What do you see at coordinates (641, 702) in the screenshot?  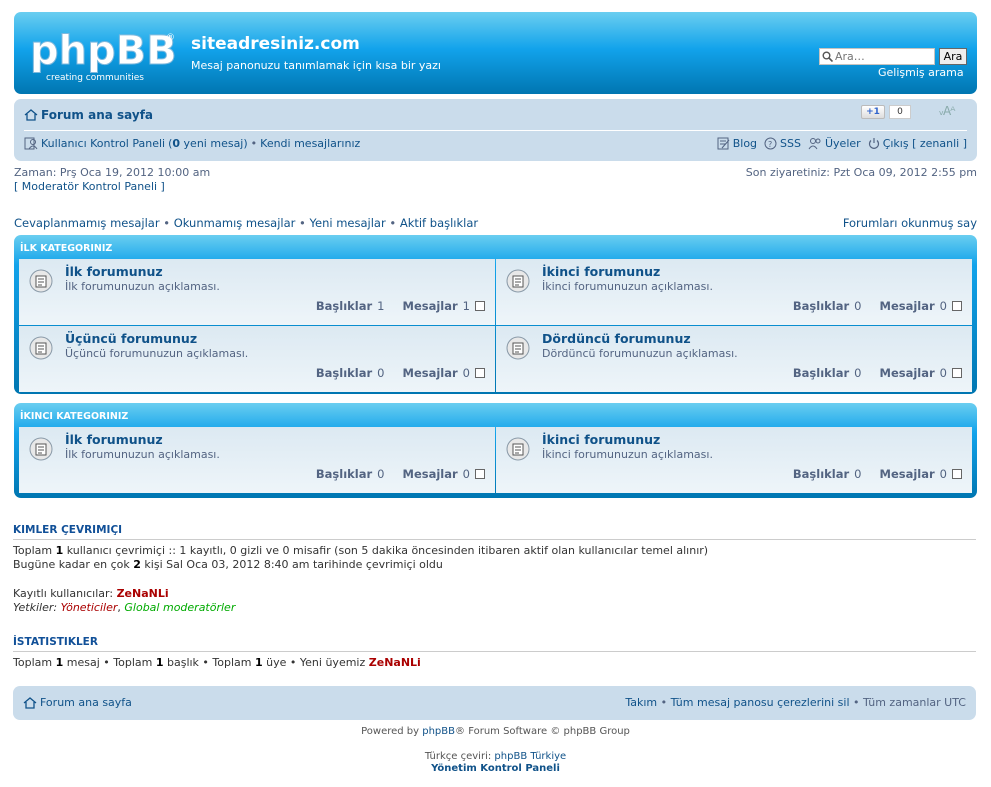 I see `team-link: Takım` at bounding box center [641, 702].